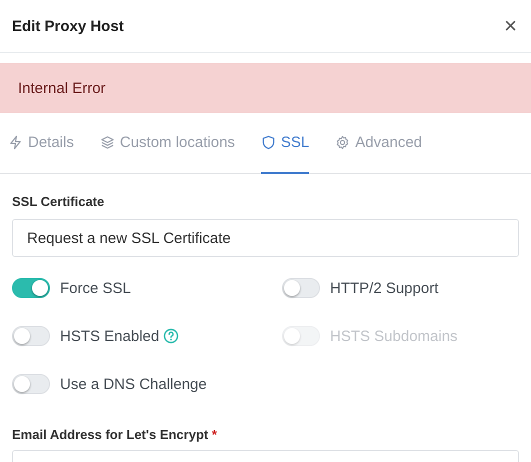 The image size is (531, 462). Describe the element at coordinates (15, 142) in the screenshot. I see `lightning-icon` at that location.